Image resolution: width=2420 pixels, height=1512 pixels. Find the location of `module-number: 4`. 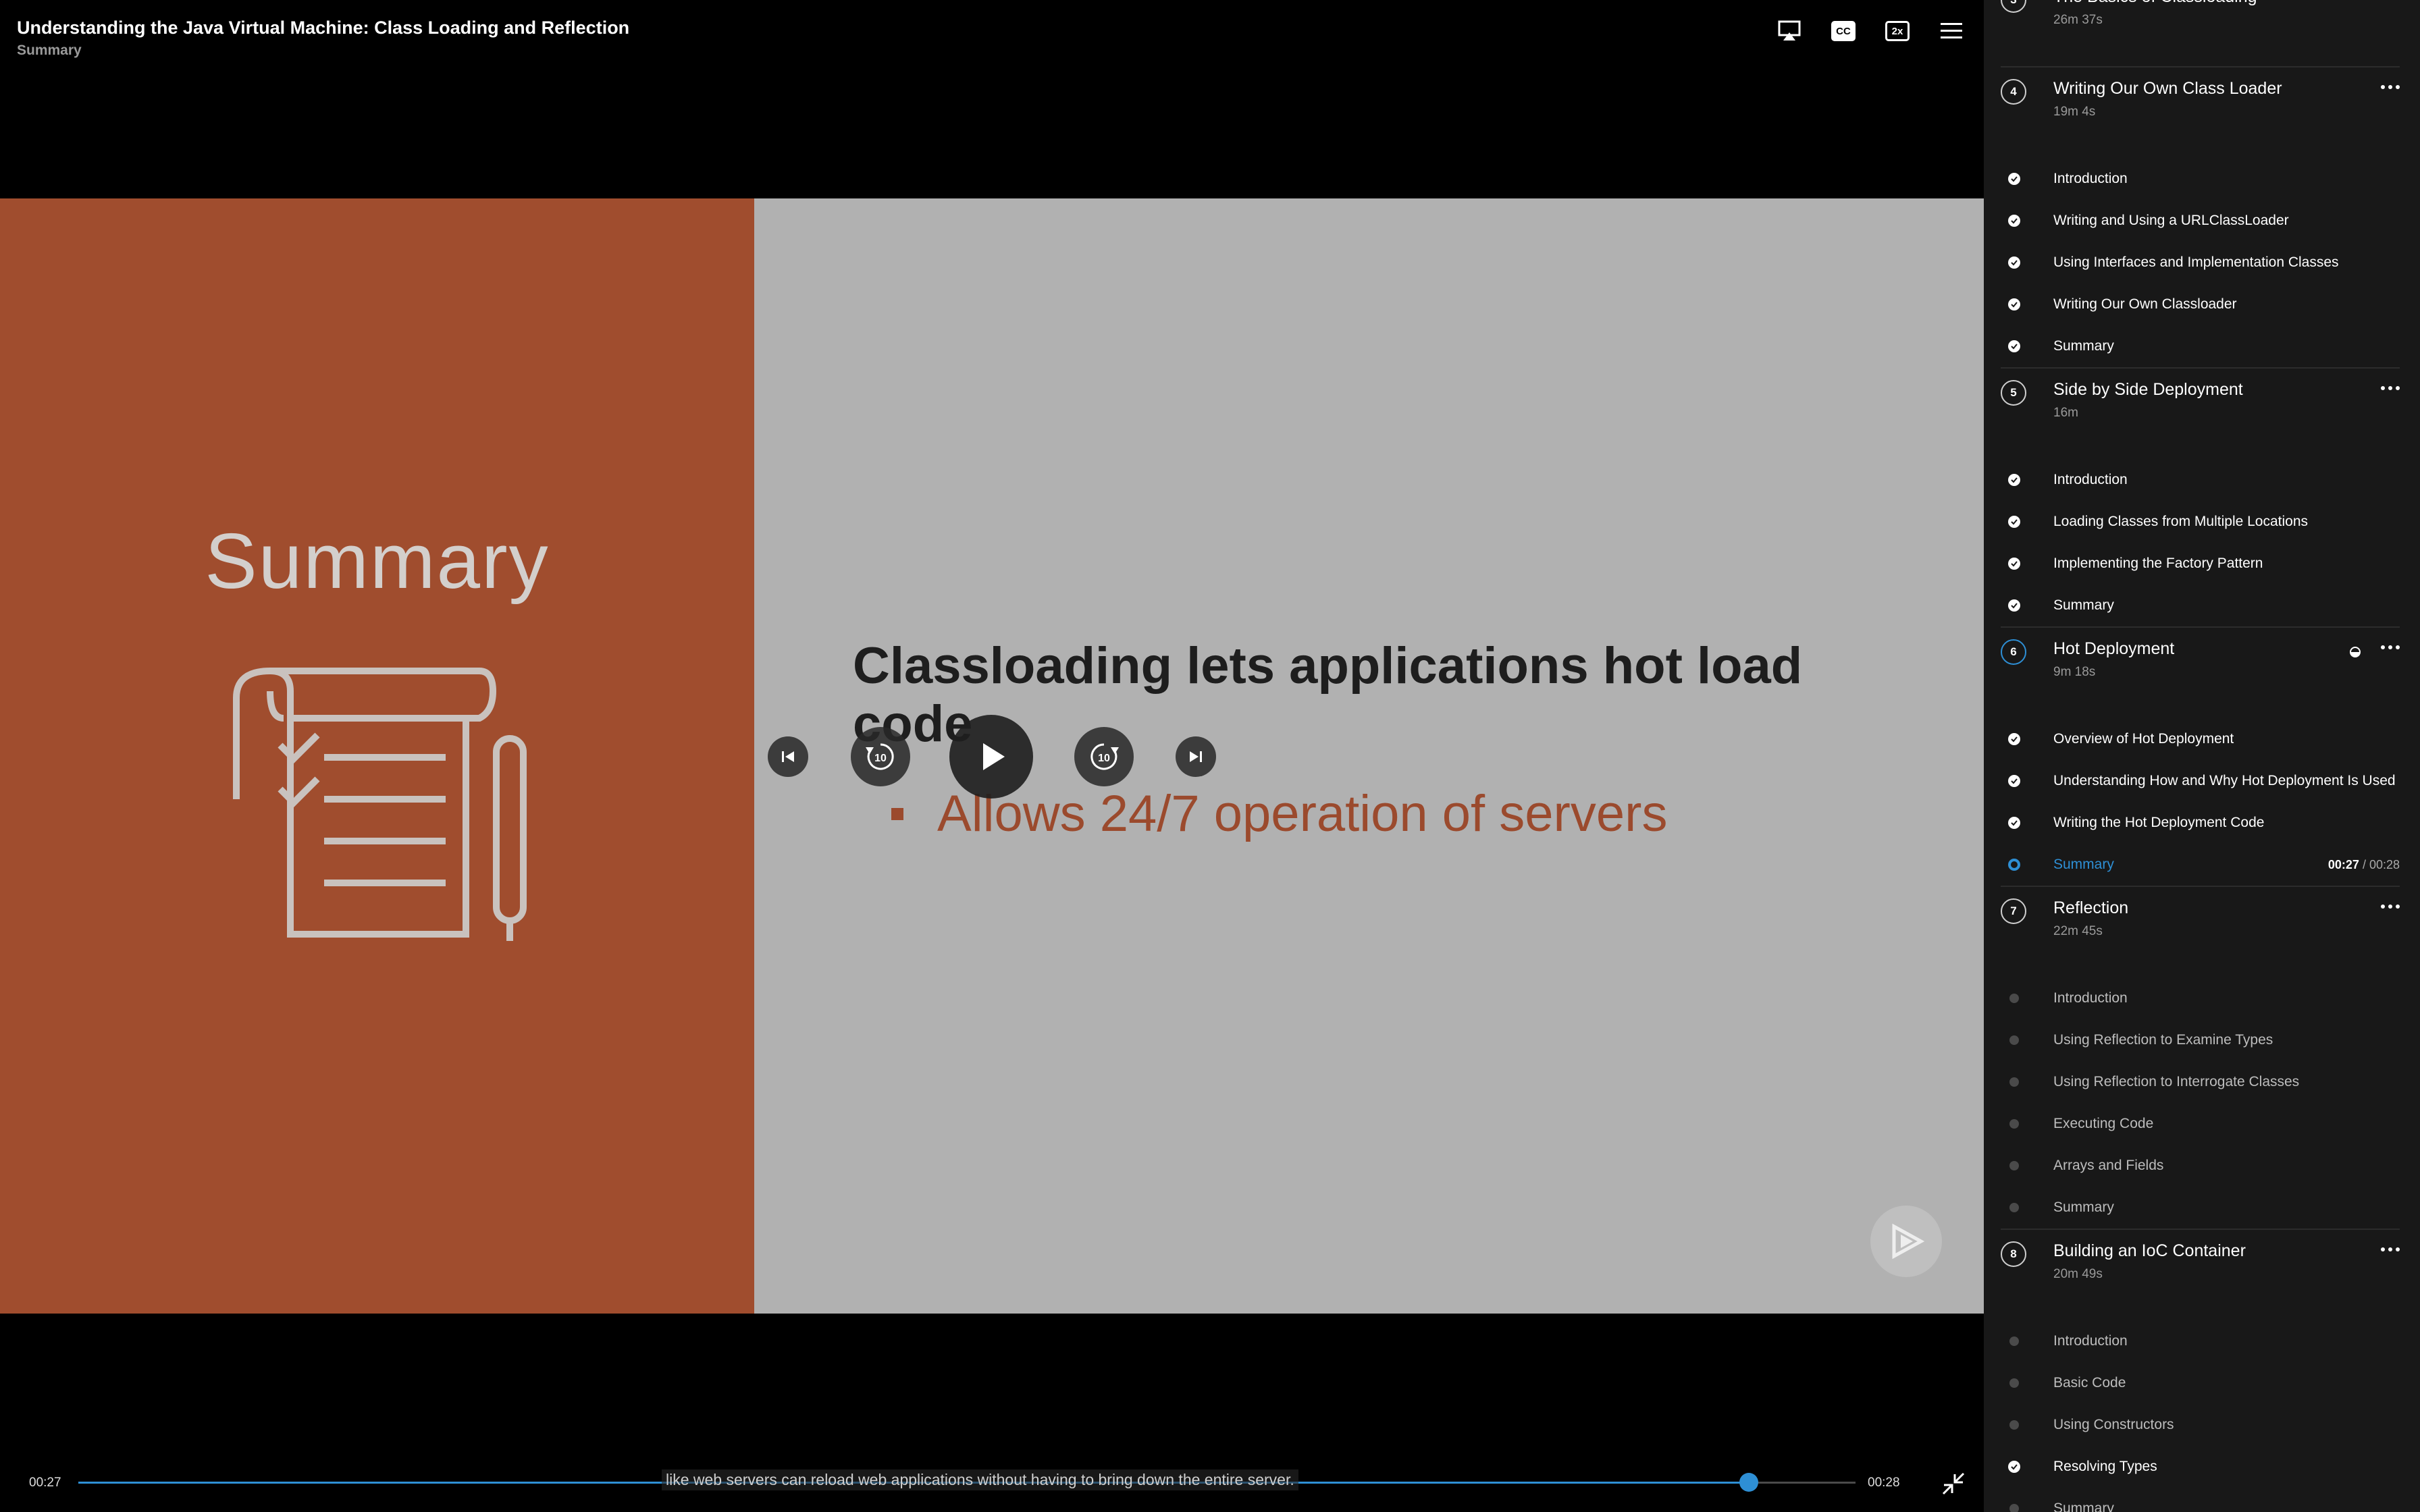

module-number: 4 is located at coordinates (2013, 92).